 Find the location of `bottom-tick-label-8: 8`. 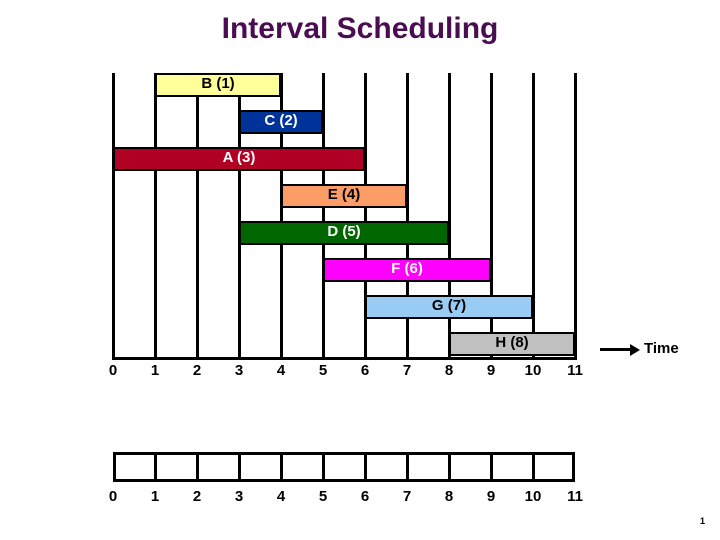

bottom-tick-label-8: 8 is located at coordinates (449, 496).